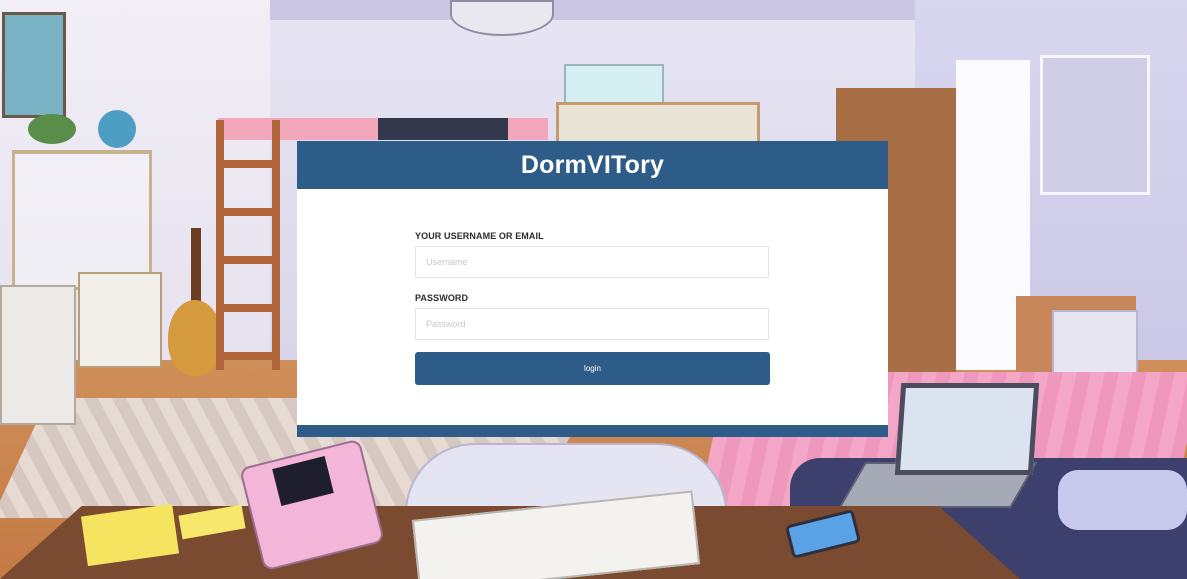  Describe the element at coordinates (52, 129) in the screenshot. I see `potted-plant` at that location.